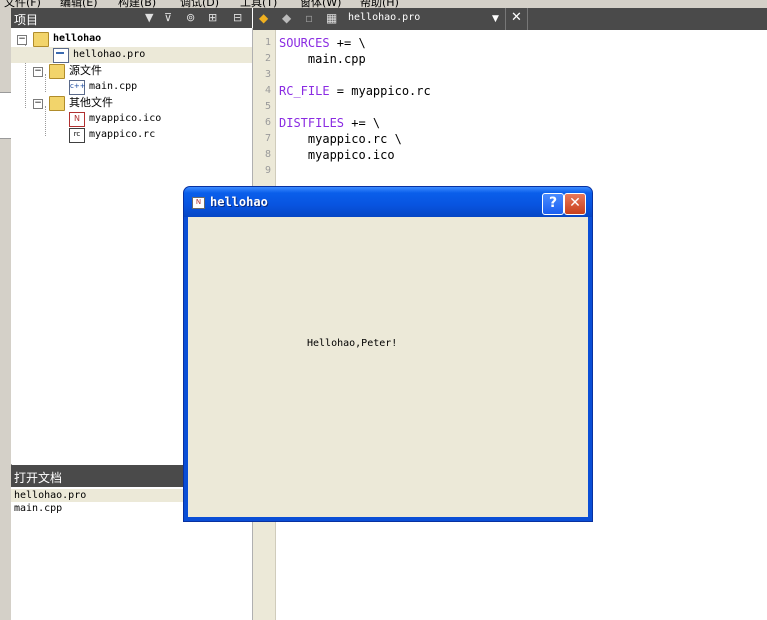 The width and height of the screenshot is (767, 620). I want to click on menu-tools: 工具(T), so click(258, 4).